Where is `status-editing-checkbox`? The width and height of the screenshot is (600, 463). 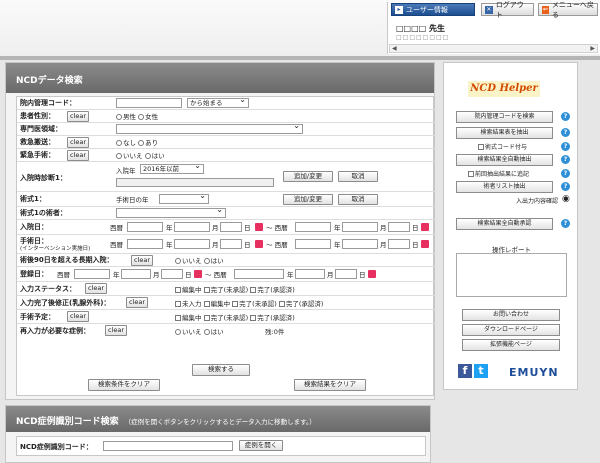
status-editing-checkbox is located at coordinates (178, 289).